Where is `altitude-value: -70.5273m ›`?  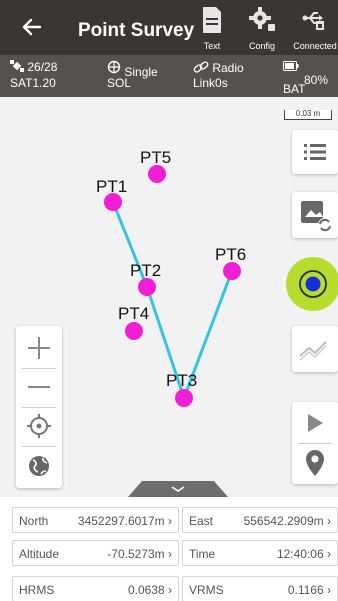
altitude-value: -70.5273m › is located at coordinates (139, 554).